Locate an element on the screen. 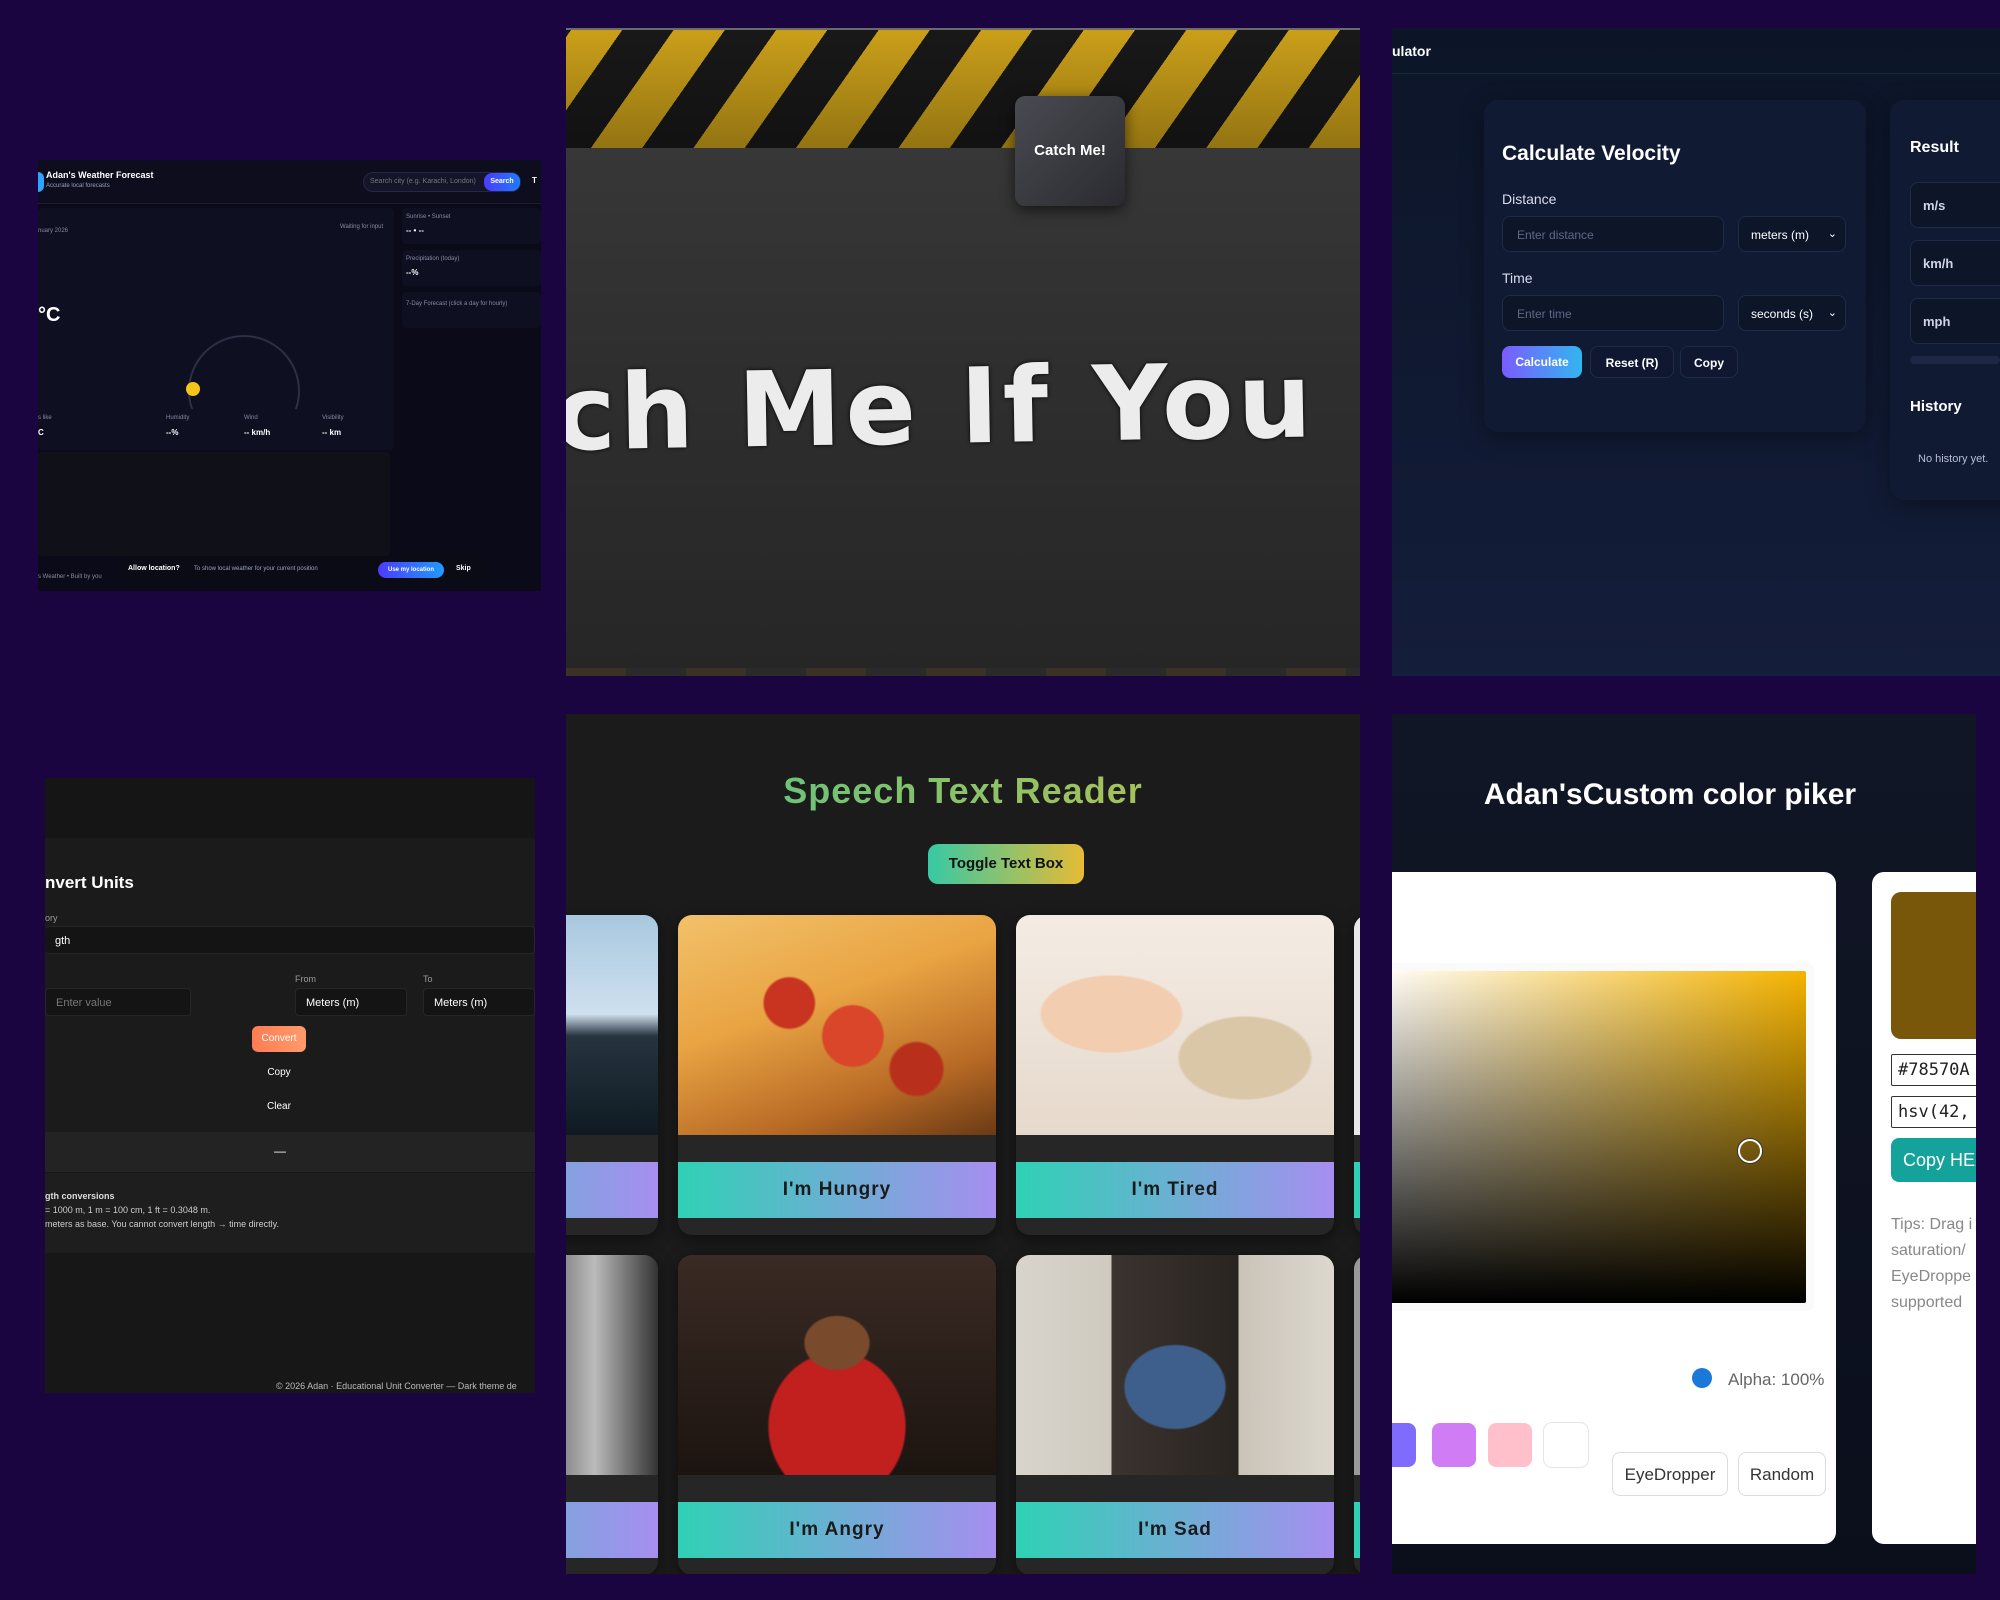  result-divider is located at coordinates (1955, 360).